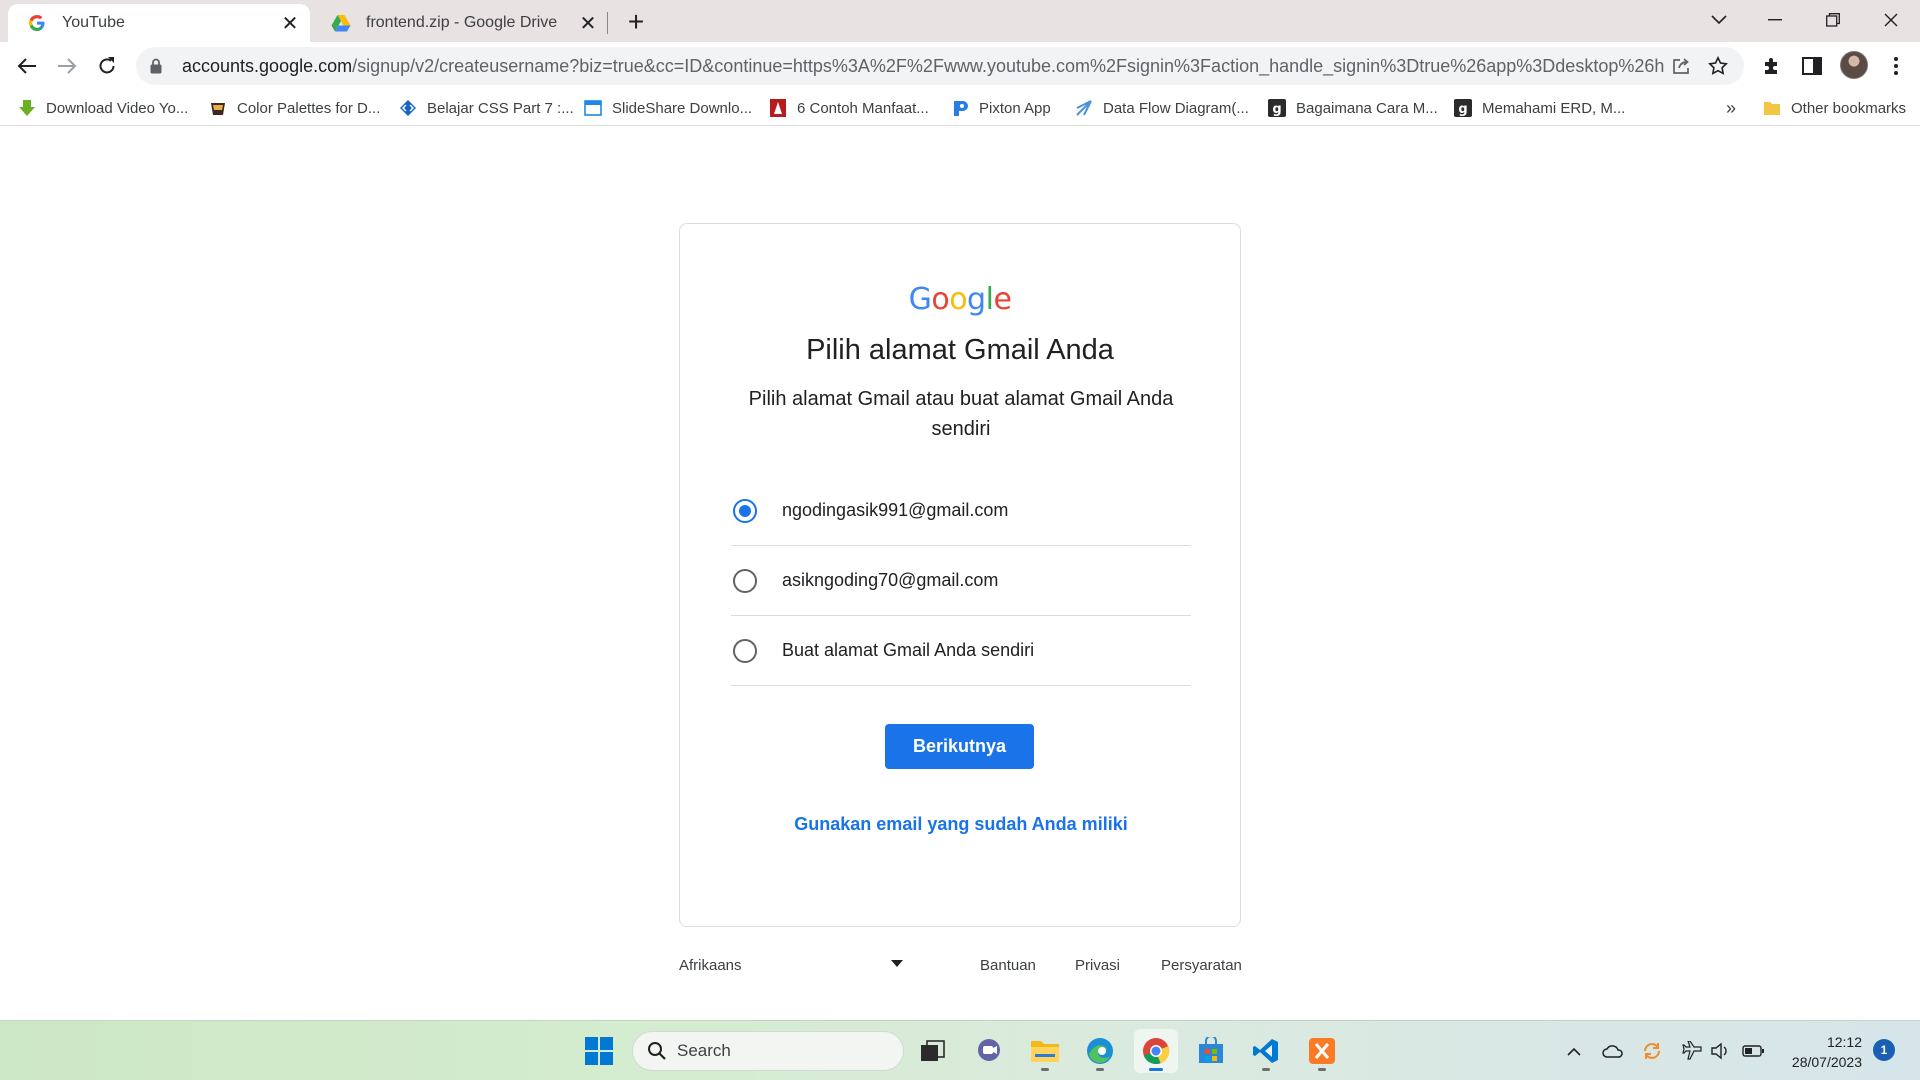  What do you see at coordinates (897, 963) in the screenshot?
I see `dropdown-arrow-icon` at bounding box center [897, 963].